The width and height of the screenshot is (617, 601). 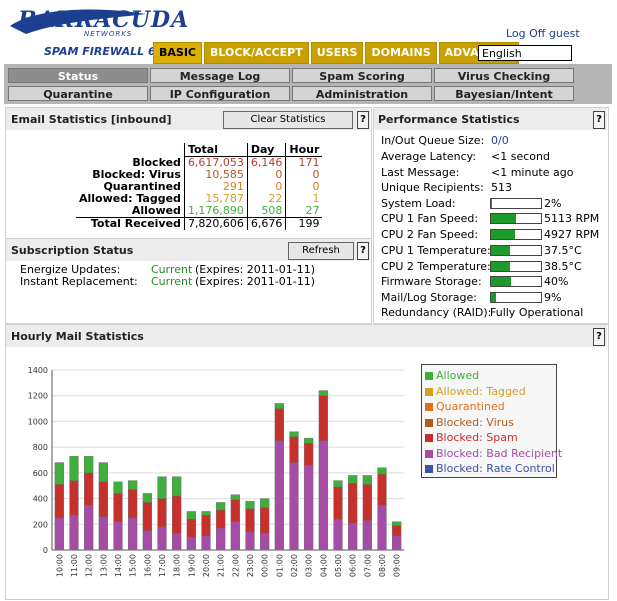 I want to click on legend-label: Allowed: Tagged, so click(x=481, y=391).